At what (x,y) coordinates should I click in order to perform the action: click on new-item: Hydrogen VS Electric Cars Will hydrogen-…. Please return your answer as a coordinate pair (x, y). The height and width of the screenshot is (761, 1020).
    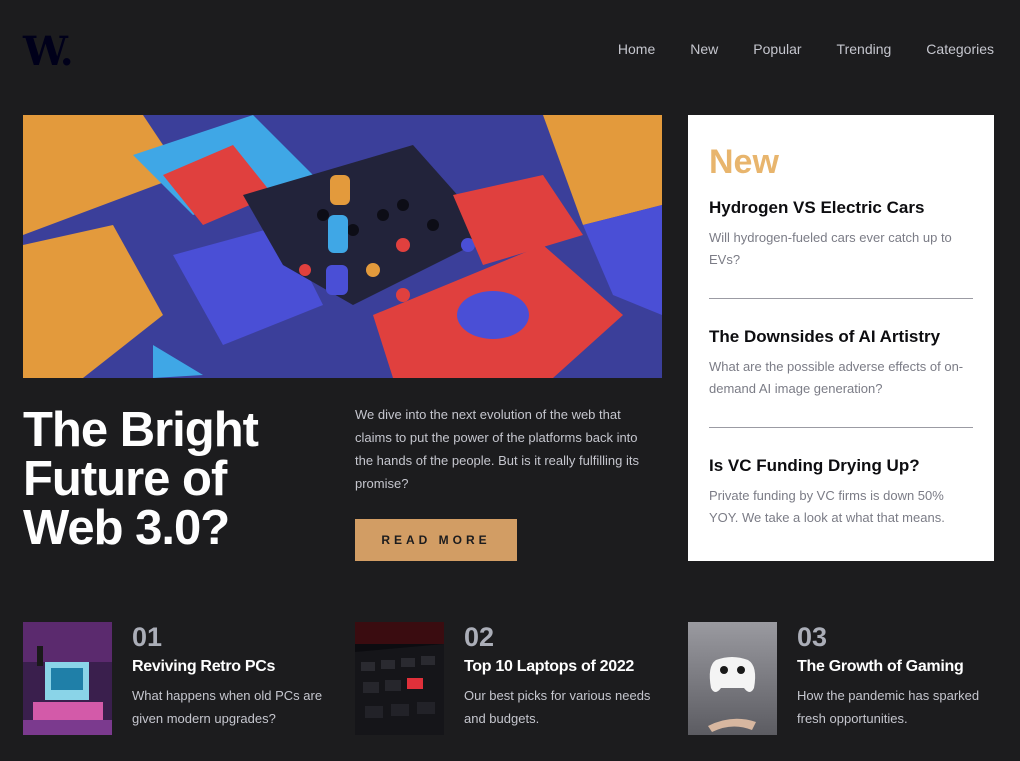
    Looking at the image, I should click on (841, 248).